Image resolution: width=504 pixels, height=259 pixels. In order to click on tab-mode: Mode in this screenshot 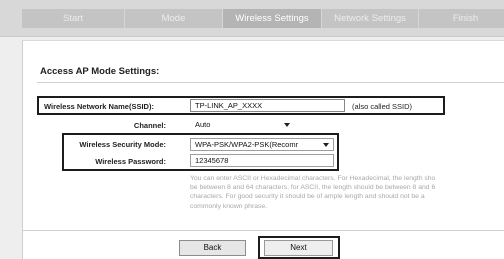, I will do `click(174, 18)`.